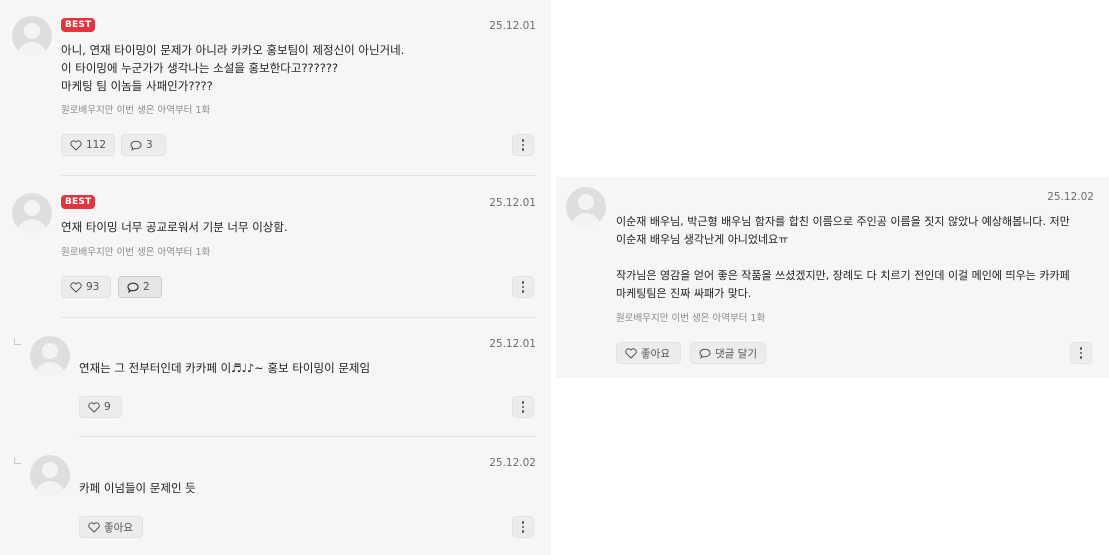 The height and width of the screenshot is (555, 1109). What do you see at coordinates (143, 145) in the screenshot?
I see `reply-count-button: 3` at bounding box center [143, 145].